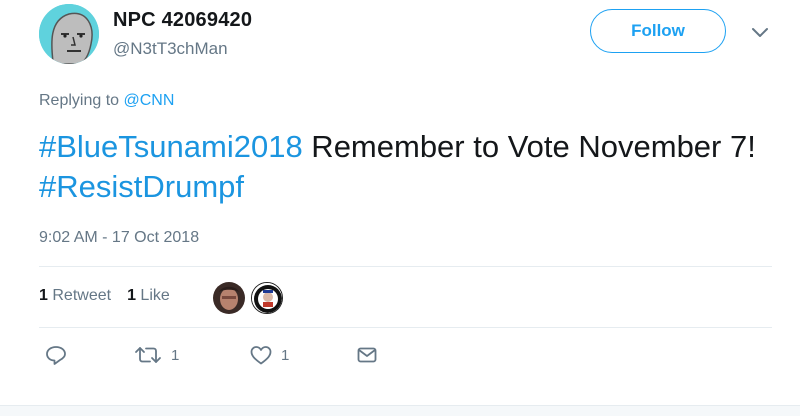 This screenshot has width=800, height=416. I want to click on display-name: NPC 42069420, so click(182, 20).